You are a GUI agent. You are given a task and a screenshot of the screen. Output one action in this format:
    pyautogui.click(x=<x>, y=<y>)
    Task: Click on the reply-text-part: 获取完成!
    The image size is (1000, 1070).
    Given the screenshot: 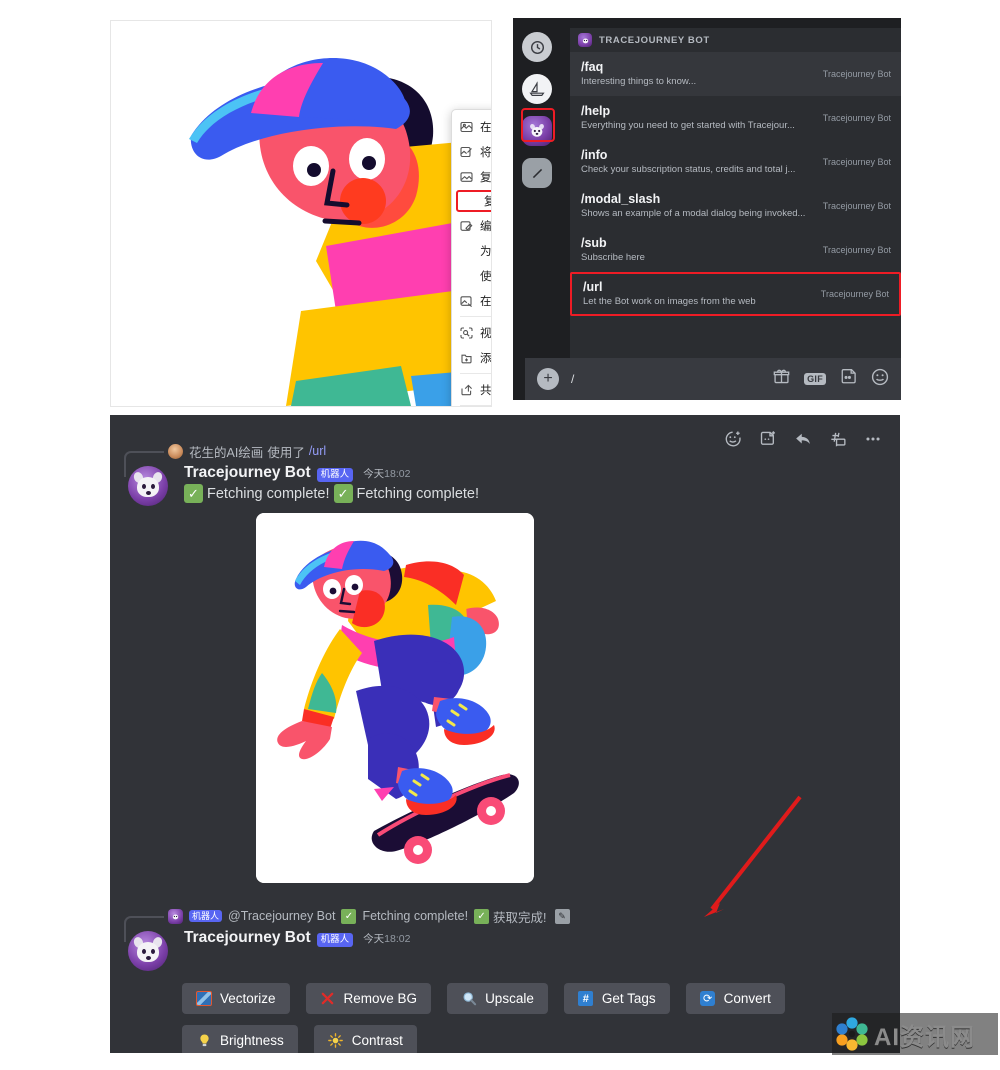 What is the action you would take?
    pyautogui.click(x=520, y=917)
    